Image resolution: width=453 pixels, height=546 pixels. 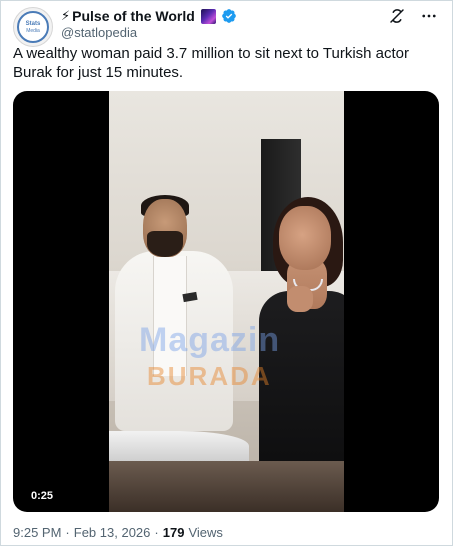 I want to click on avatar-logo: Stats Media, so click(x=33, y=27).